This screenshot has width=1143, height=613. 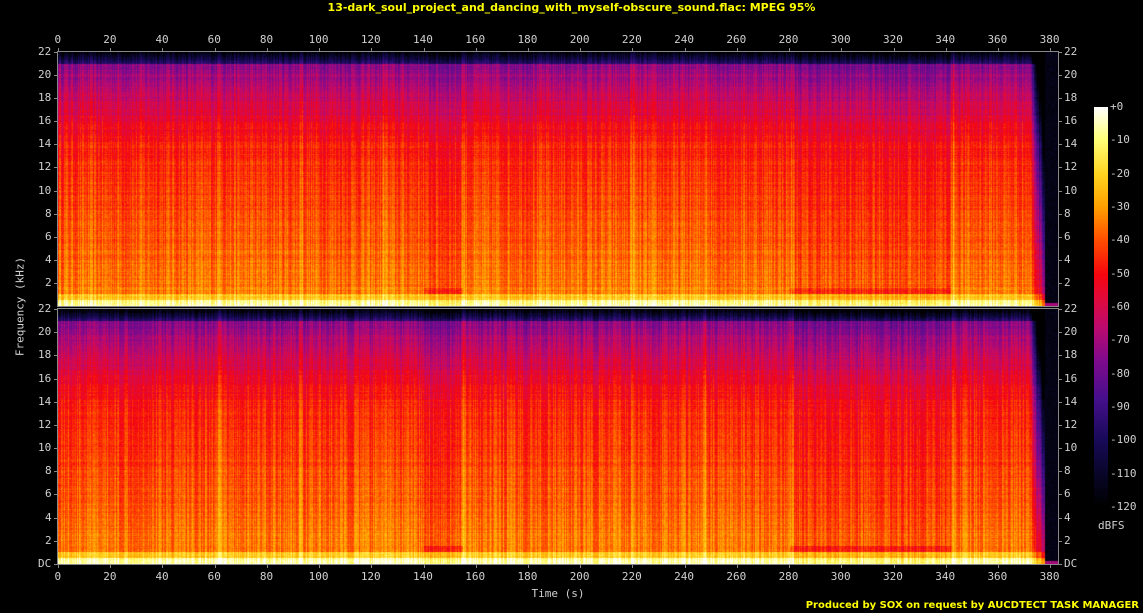 I want to click on colorbar-tick-label: -50, so click(x=1120, y=273).